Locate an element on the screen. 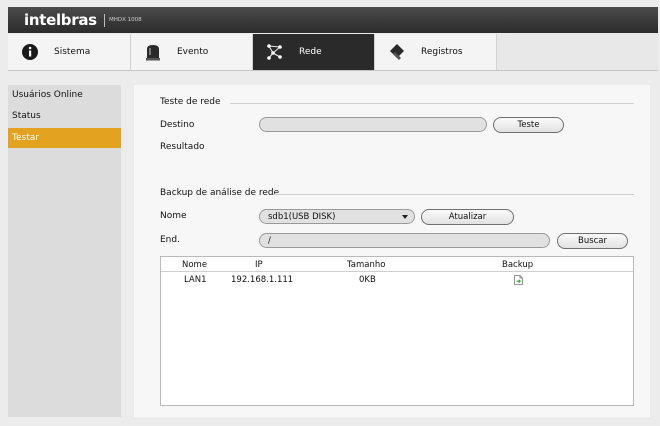  column-header-tamanho: Tamanho is located at coordinates (366, 265).